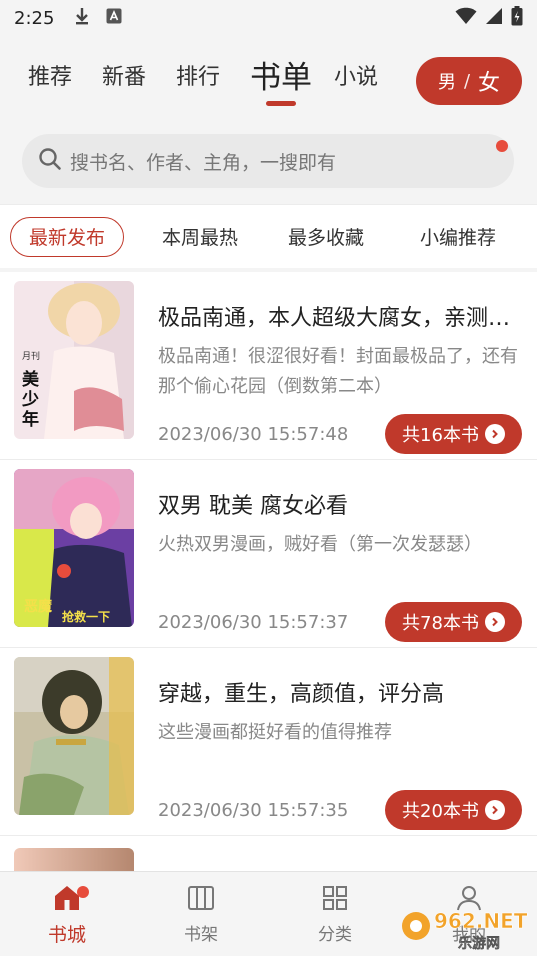 The image size is (537, 956). Describe the element at coordinates (114, 18) in the screenshot. I see `notification-a-icon` at that location.